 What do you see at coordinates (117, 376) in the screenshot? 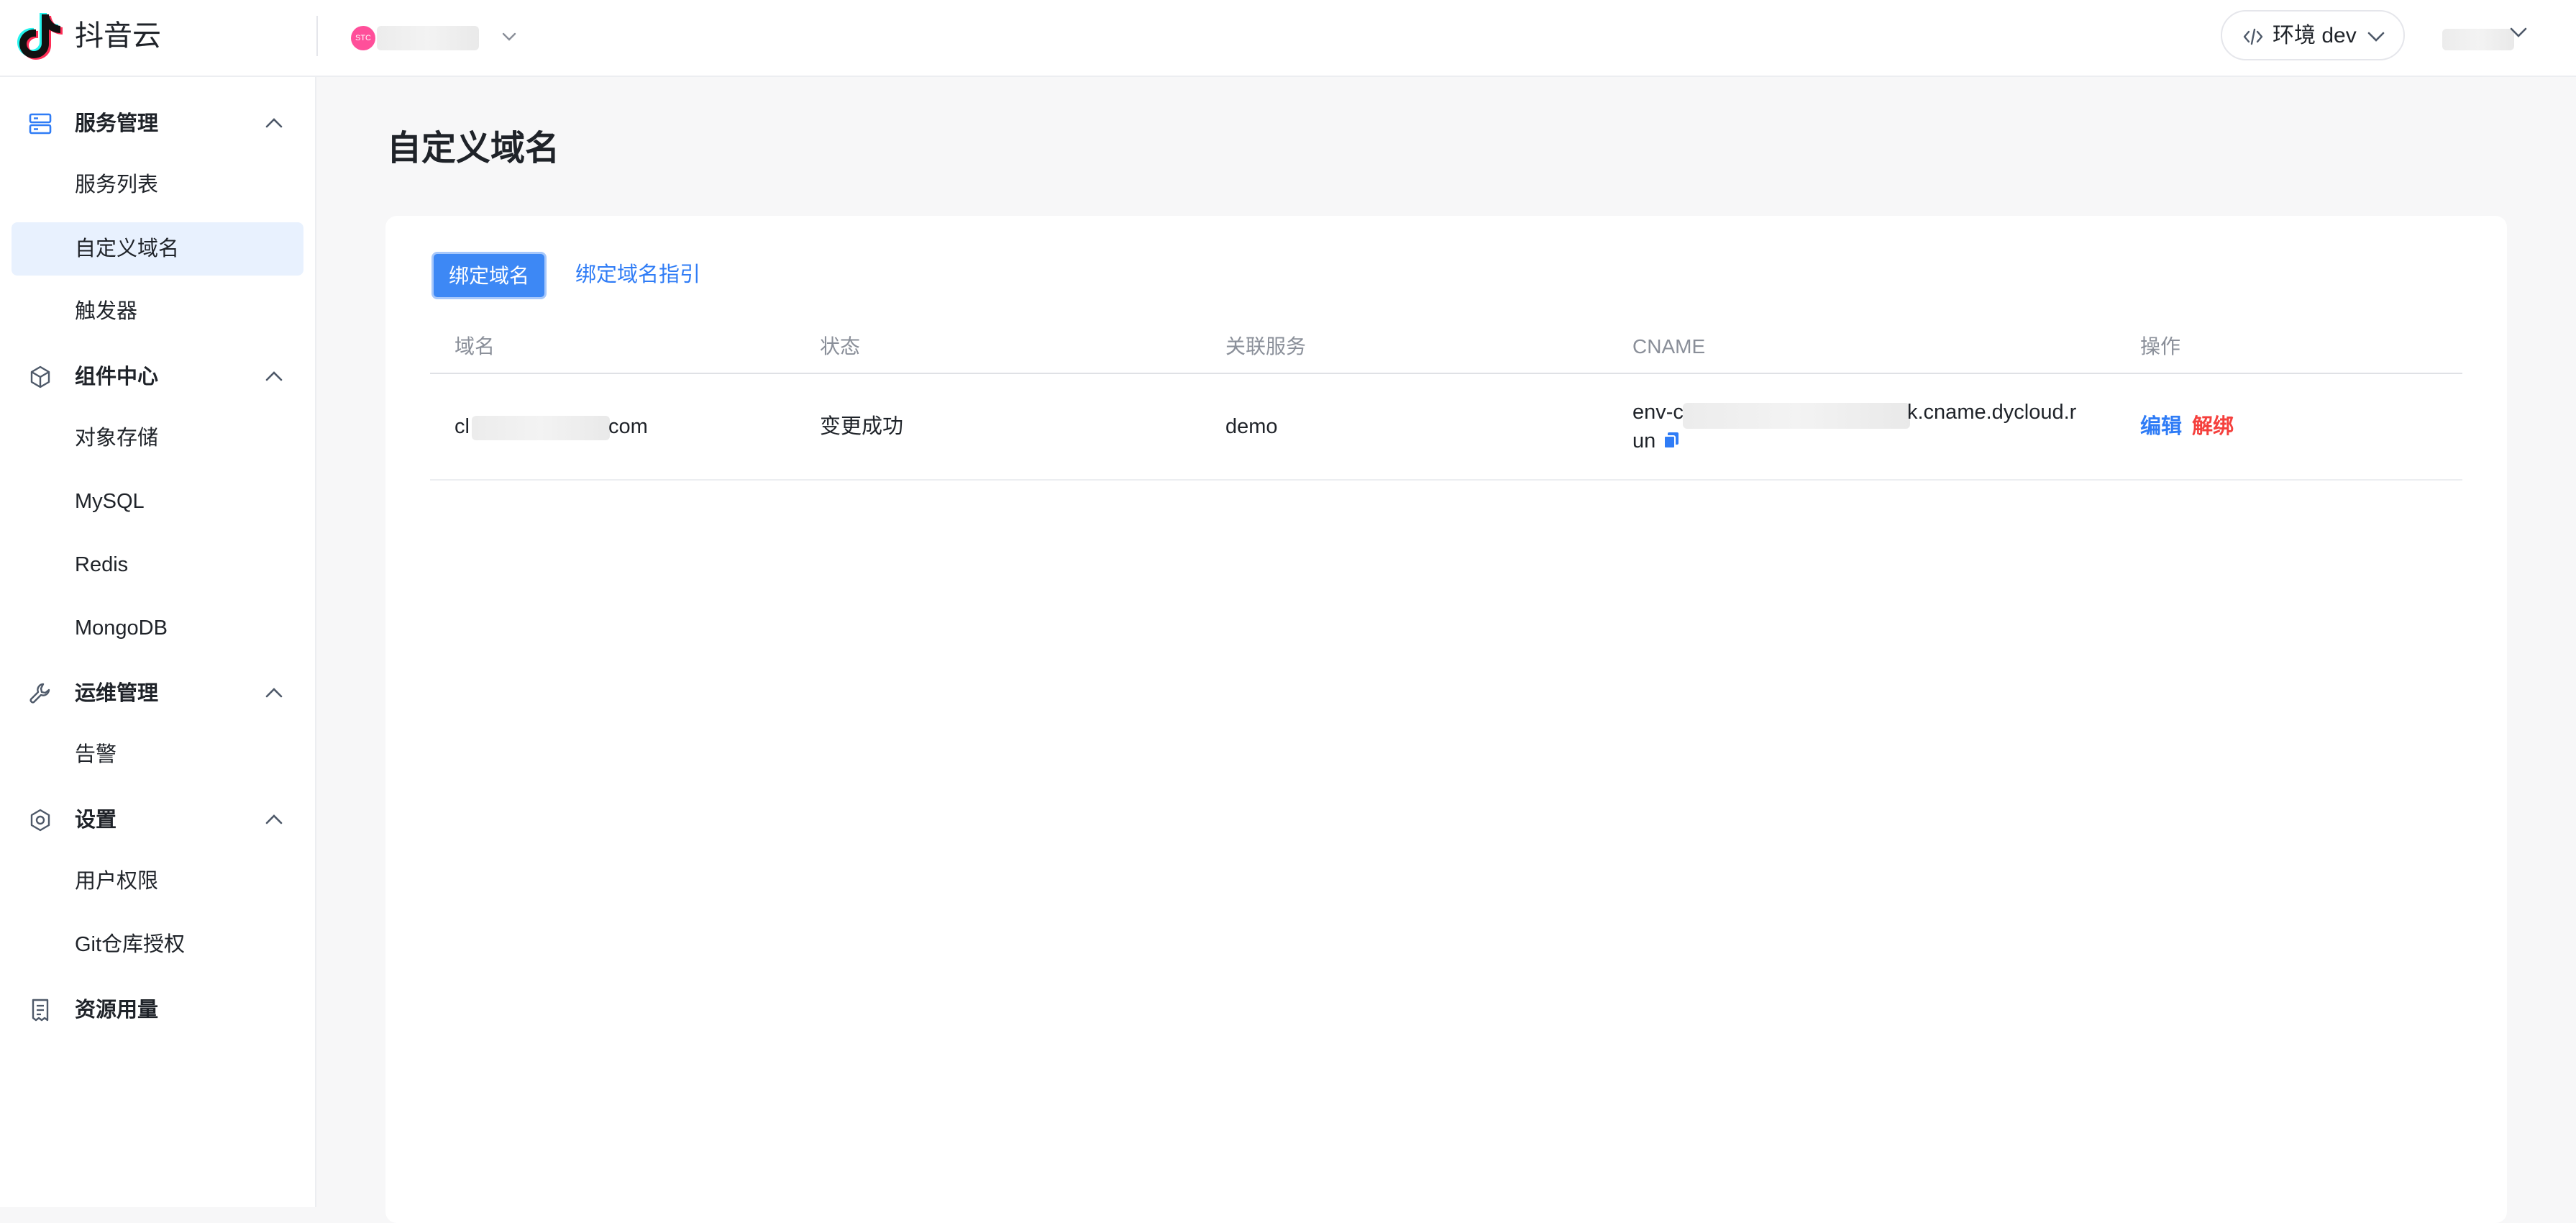
I see `sidebar-group-label: 组件中心` at bounding box center [117, 376].